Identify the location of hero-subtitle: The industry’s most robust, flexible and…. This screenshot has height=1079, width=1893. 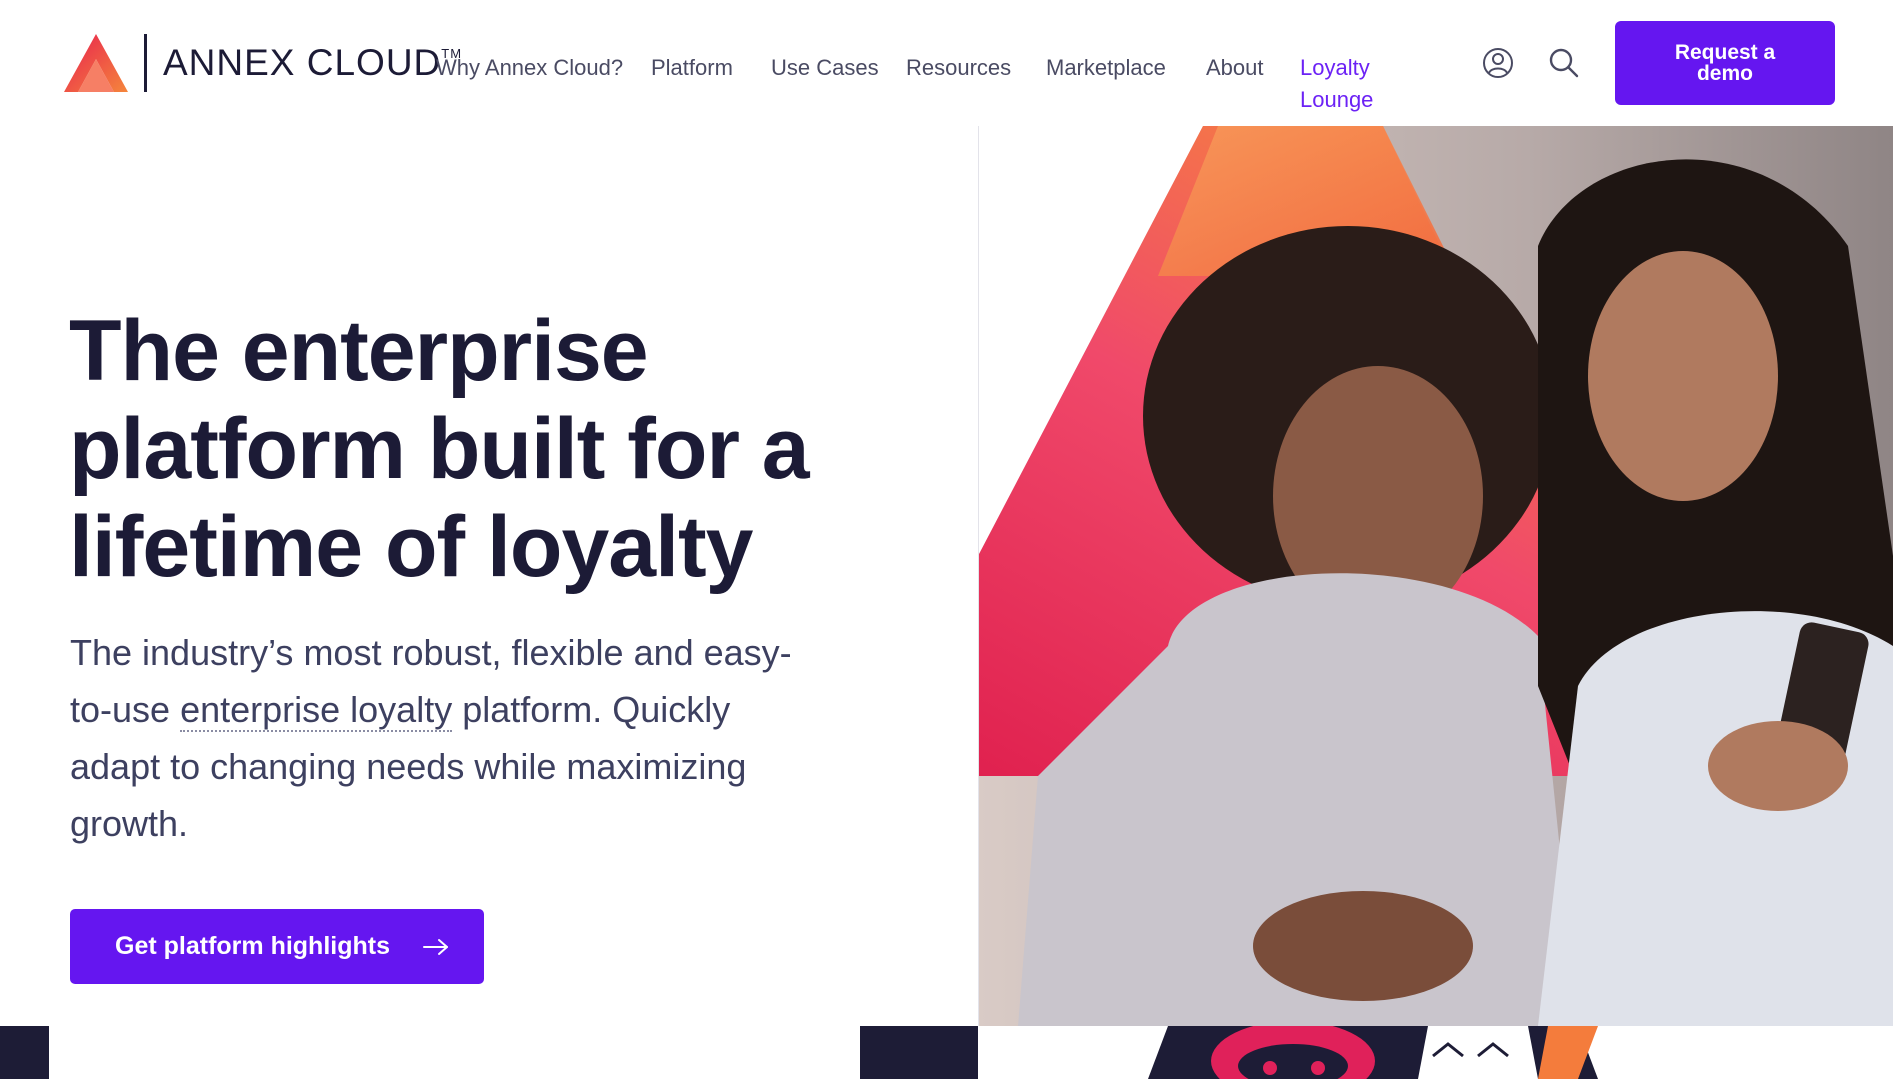
(440, 738).